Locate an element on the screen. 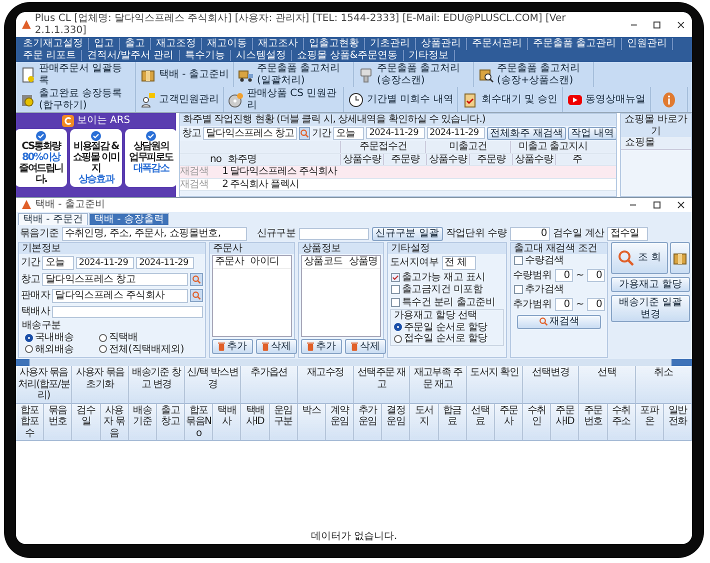 The height and width of the screenshot is (563, 710). toolbar-button: 주문출품 출고처리(일괄처리) is located at coordinates (294, 74).